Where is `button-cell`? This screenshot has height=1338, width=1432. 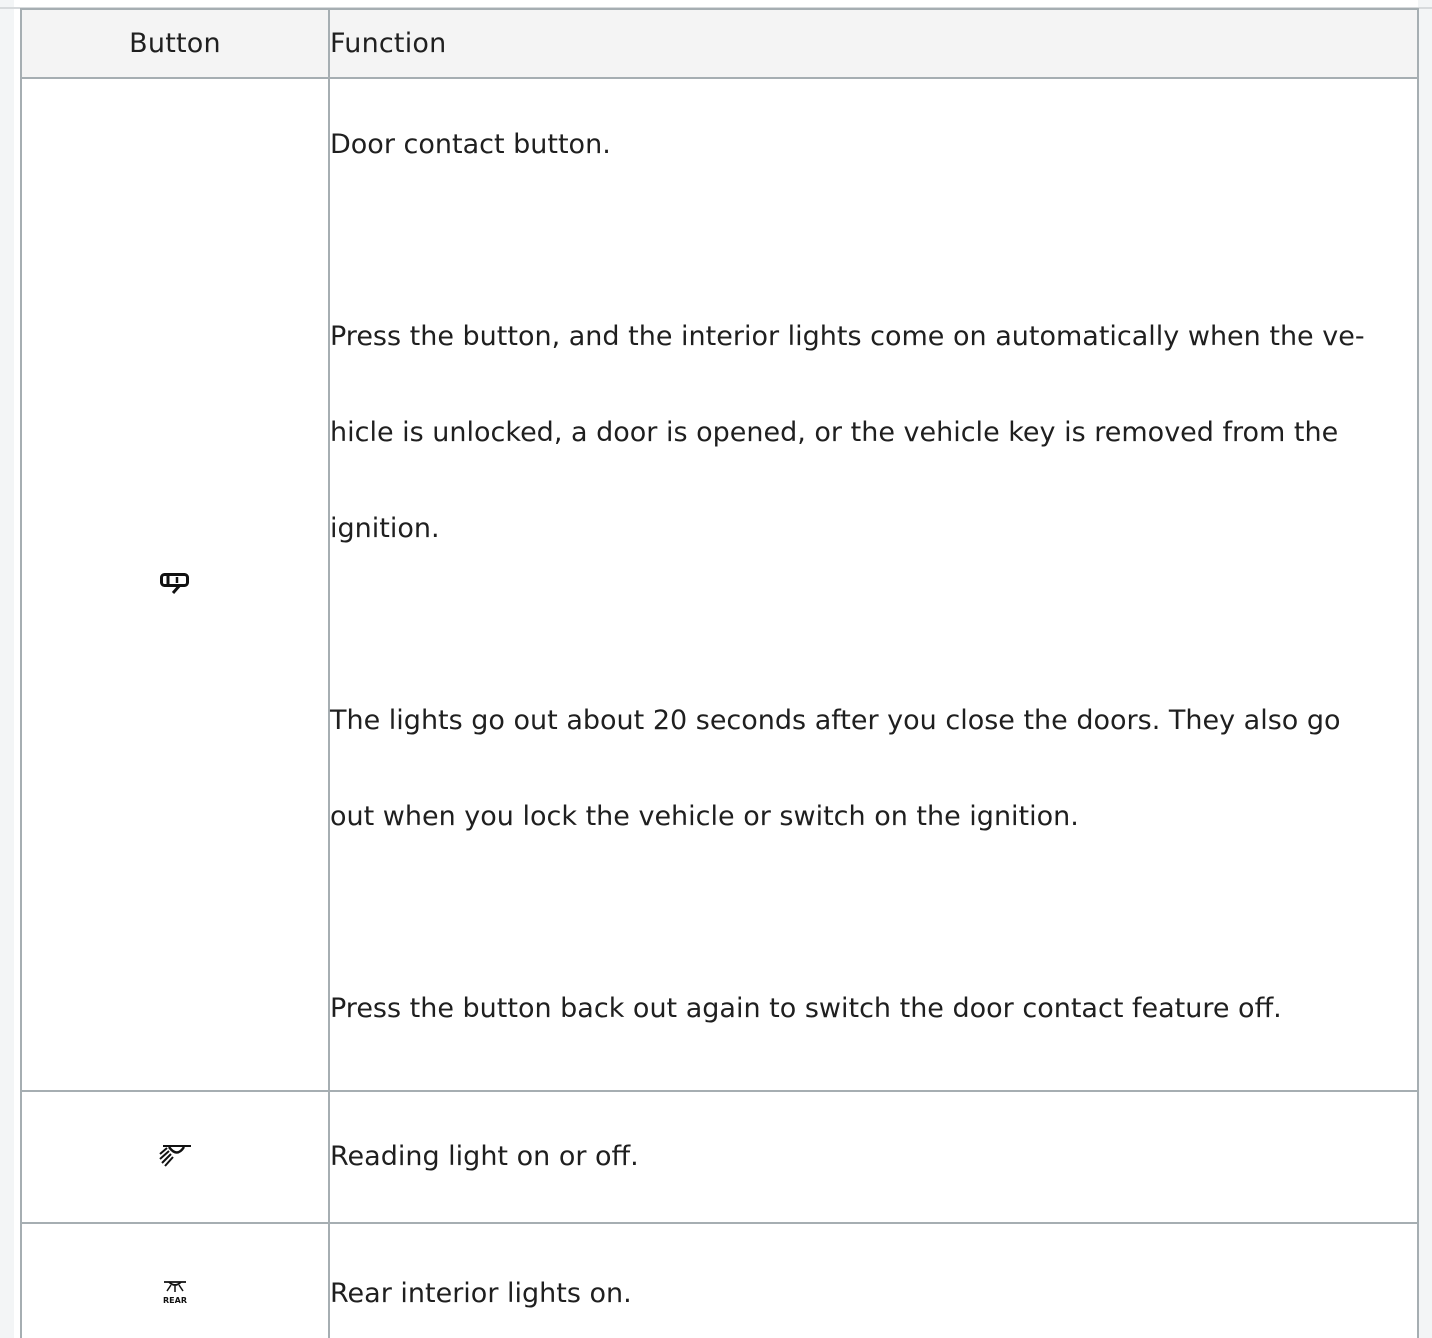
button-cell is located at coordinates (175, 1157).